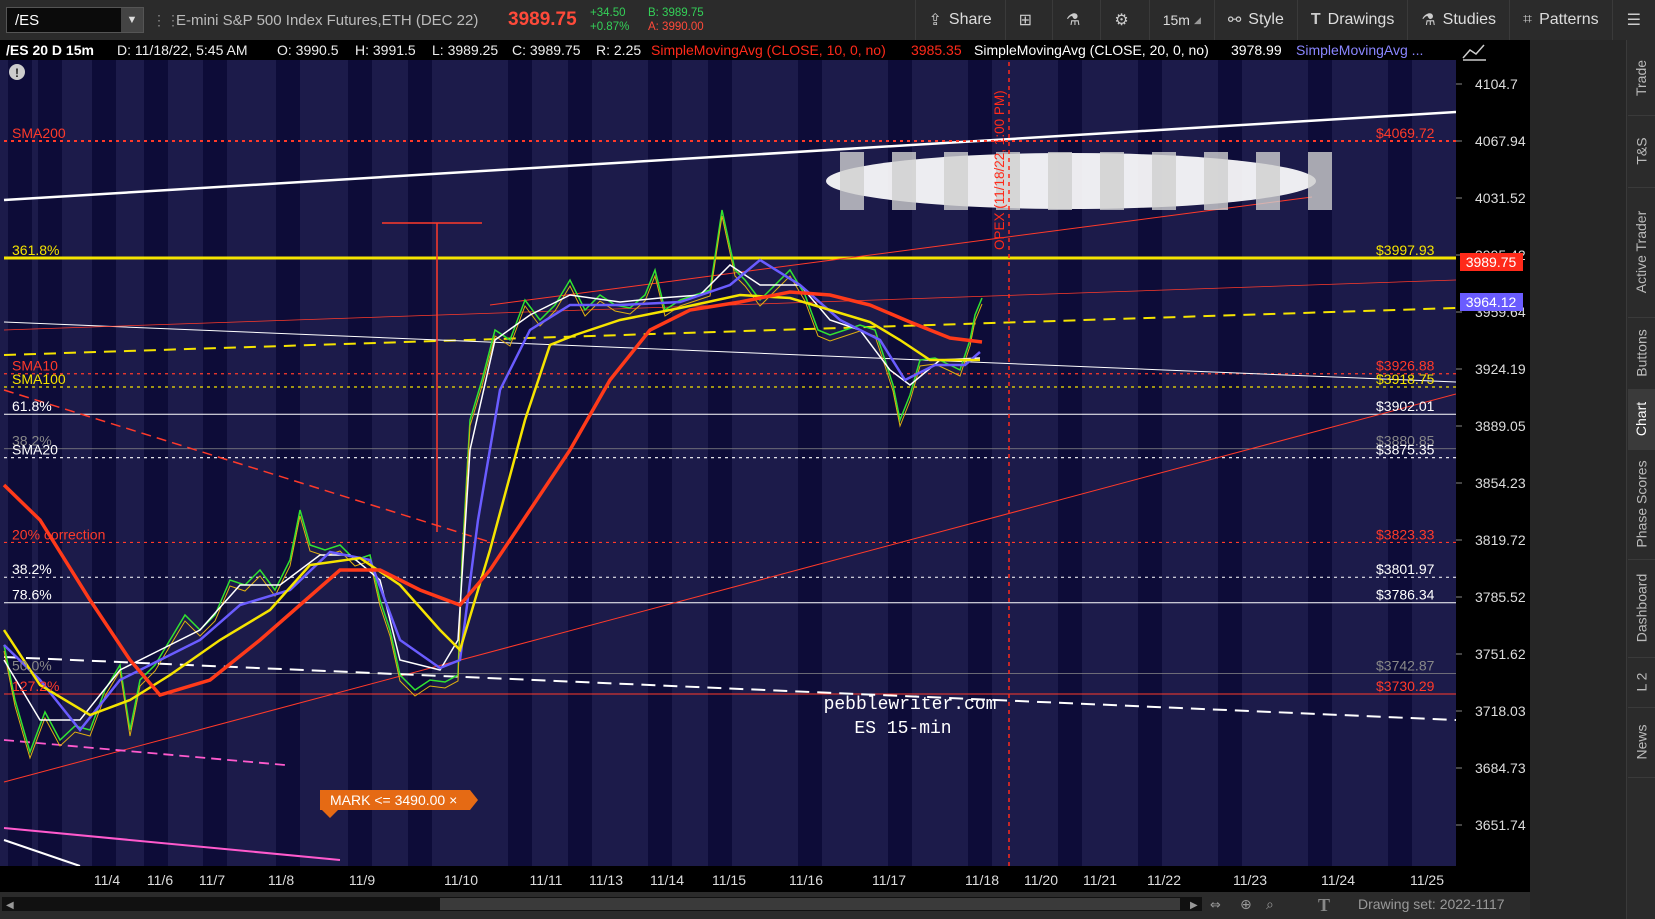 This screenshot has height=919, width=1655. What do you see at coordinates (1500, 768) in the screenshot?
I see `price-tick-label: 3684.73` at bounding box center [1500, 768].